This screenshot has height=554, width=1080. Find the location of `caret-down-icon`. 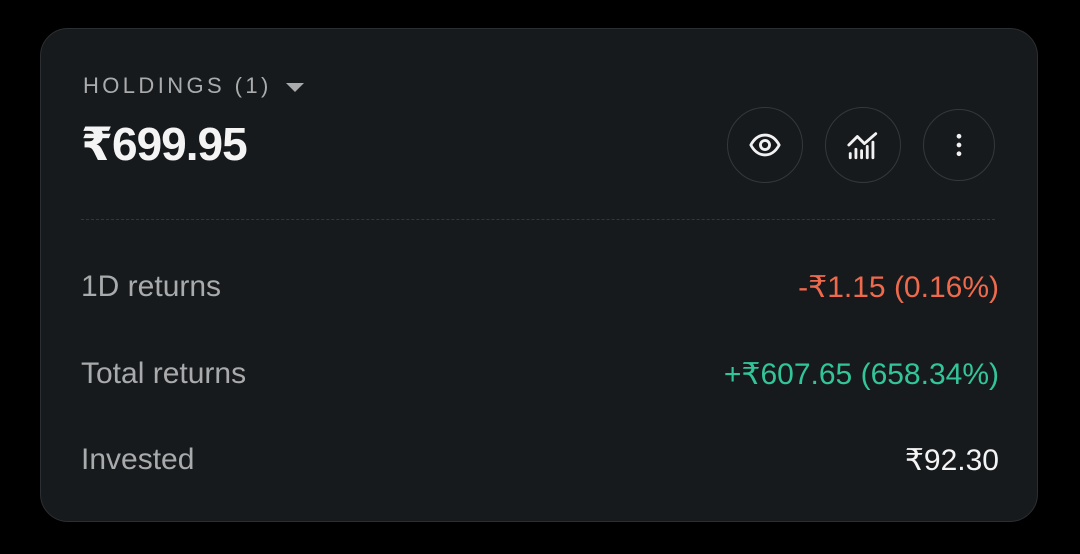

caret-down-icon is located at coordinates (294, 87).